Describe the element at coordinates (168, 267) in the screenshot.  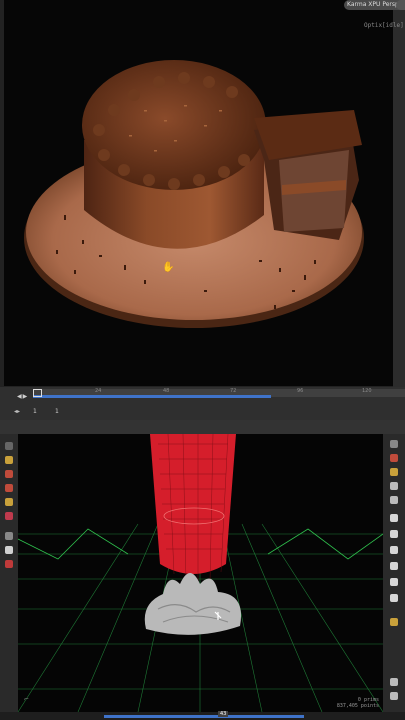
I see `hand-cursor-icon: ✋` at that location.